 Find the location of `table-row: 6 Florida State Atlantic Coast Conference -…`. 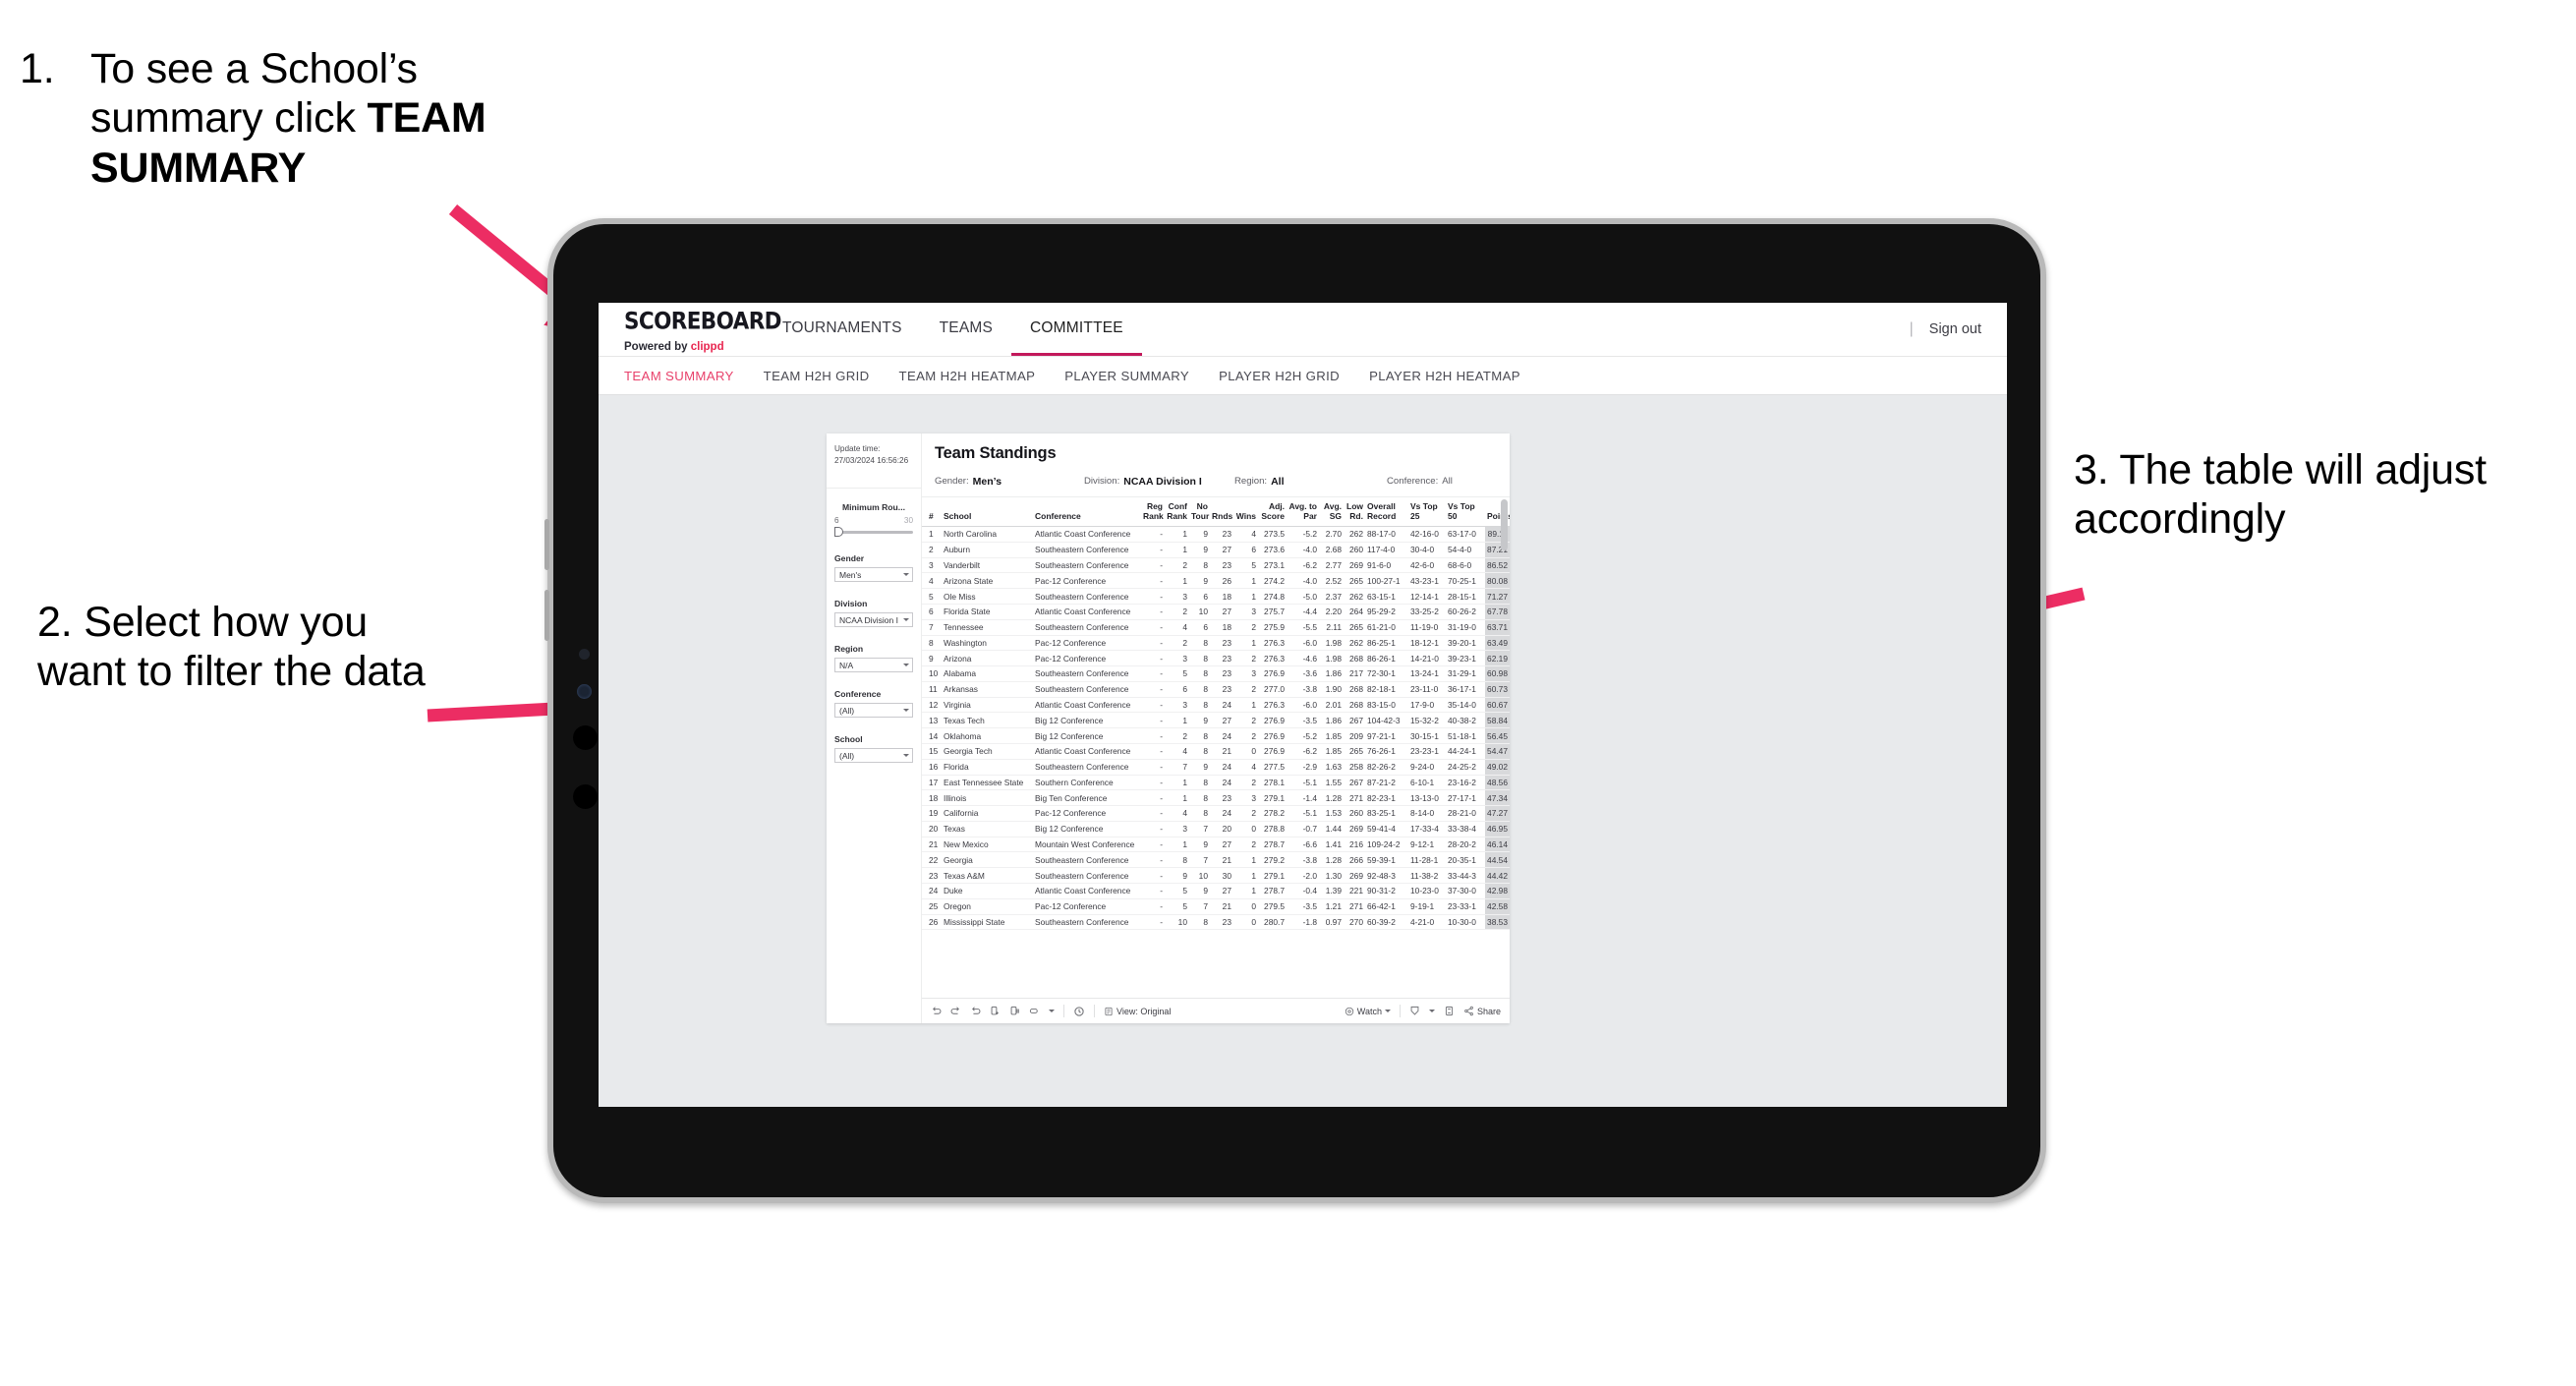

table-row: 6 Florida State Atlantic Coast Conference -… is located at coordinates (1216, 612).